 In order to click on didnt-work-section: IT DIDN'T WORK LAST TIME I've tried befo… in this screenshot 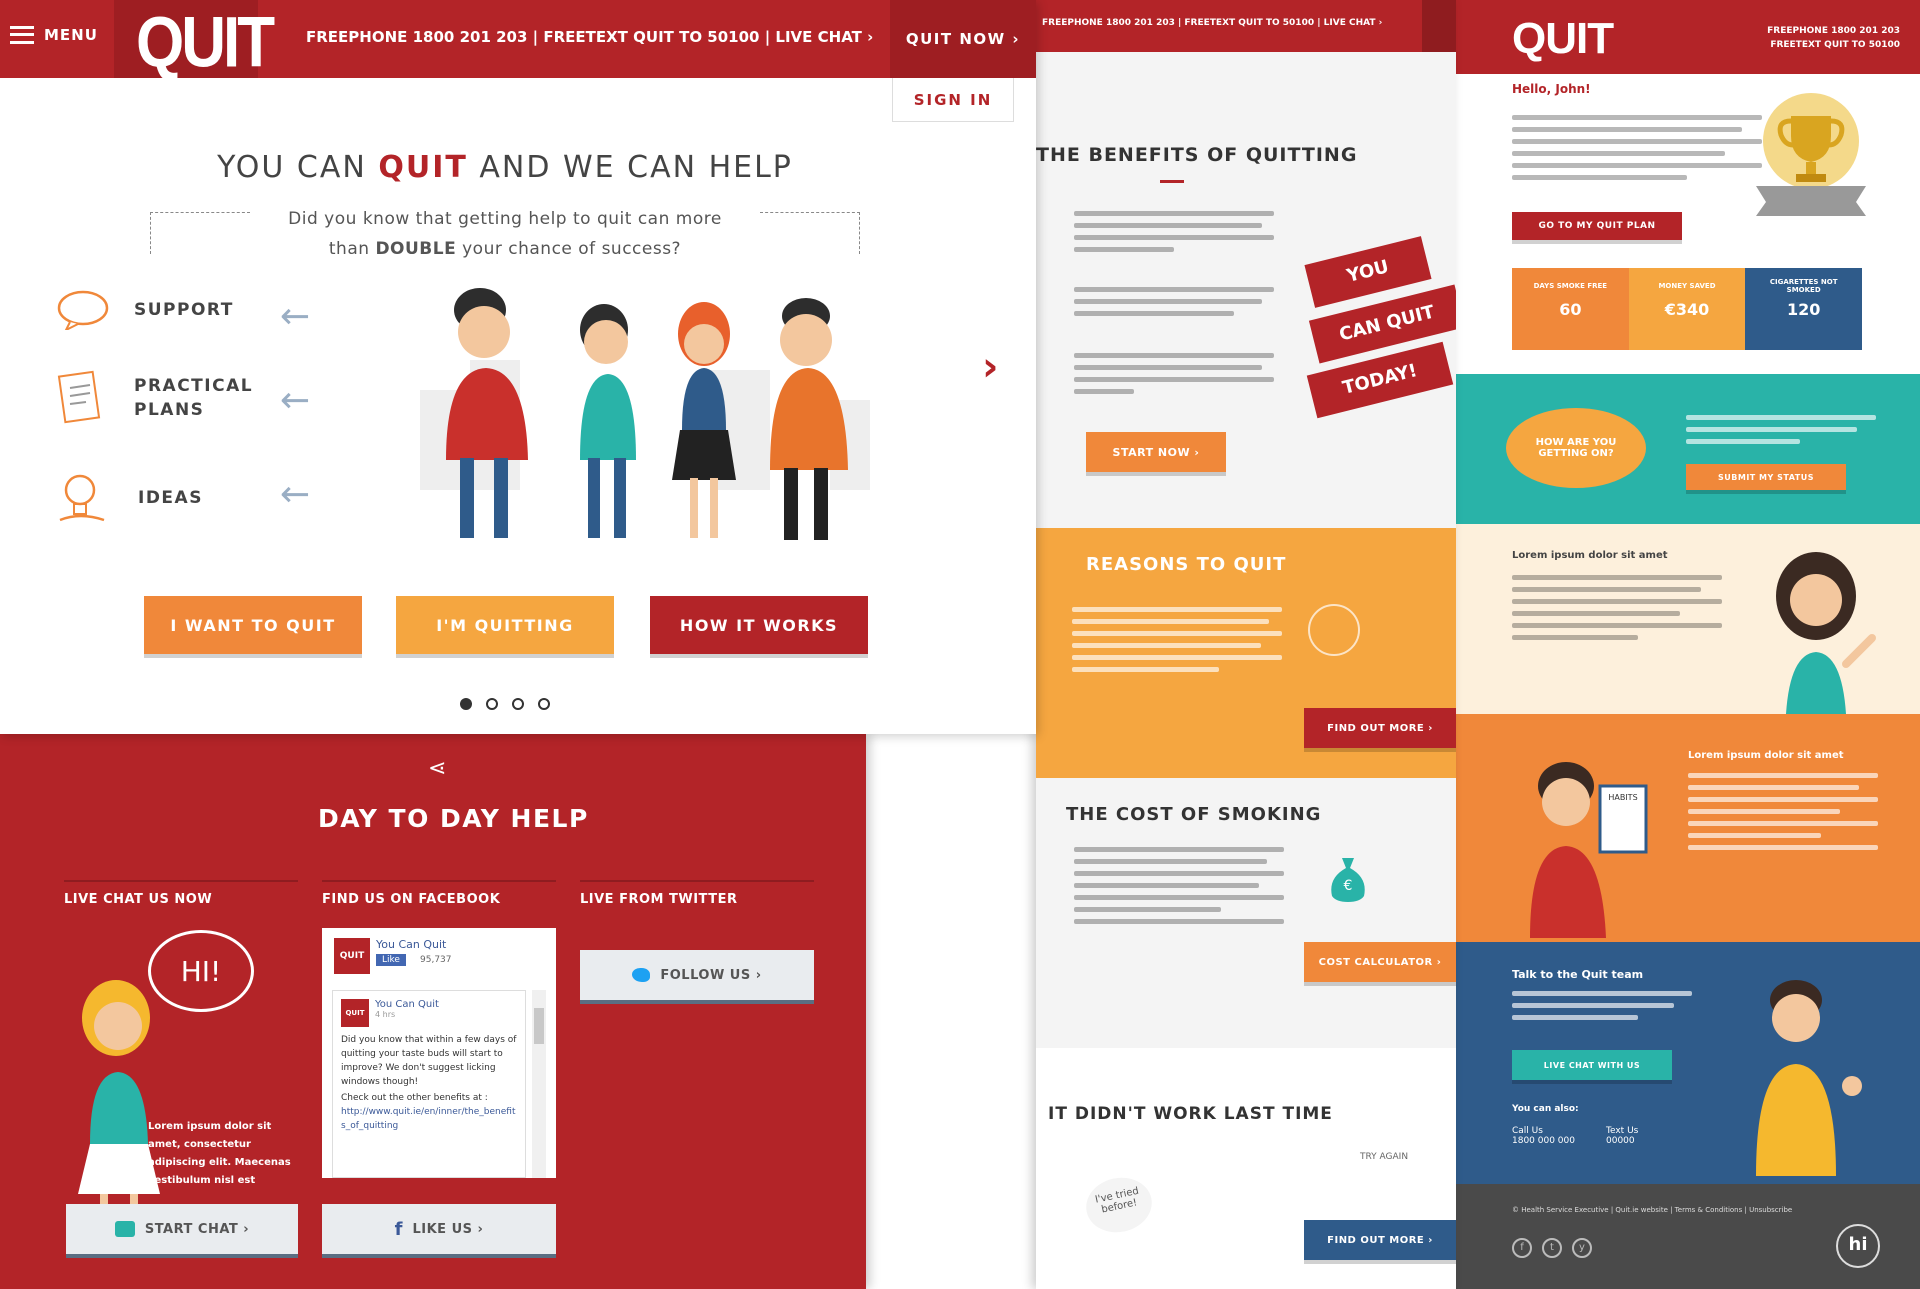, I will do `click(1246, 1168)`.